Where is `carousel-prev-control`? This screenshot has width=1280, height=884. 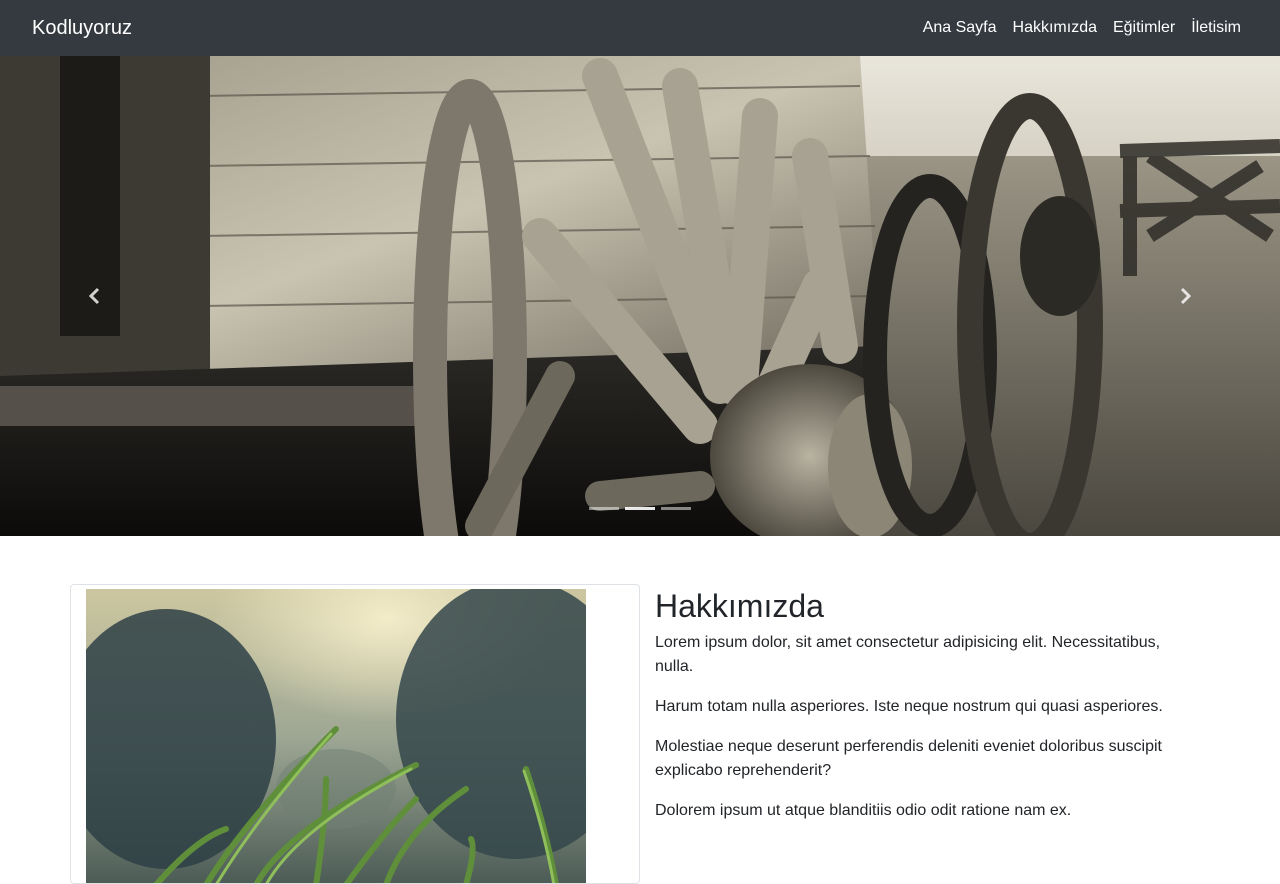
carousel-prev-control is located at coordinates (95, 296).